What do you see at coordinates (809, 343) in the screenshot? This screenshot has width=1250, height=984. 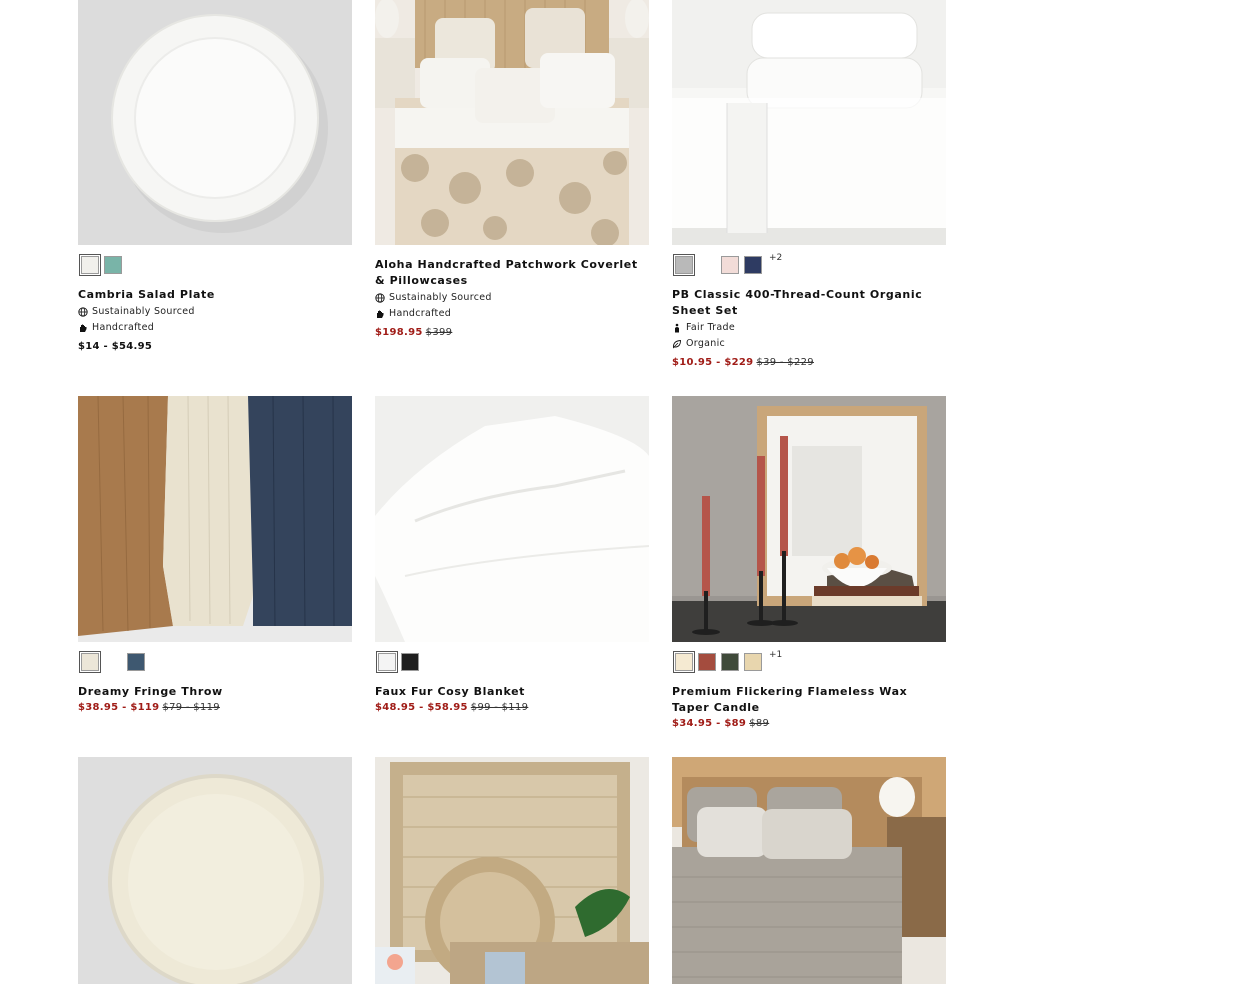 I see `attribute-organic: Organic` at bounding box center [809, 343].